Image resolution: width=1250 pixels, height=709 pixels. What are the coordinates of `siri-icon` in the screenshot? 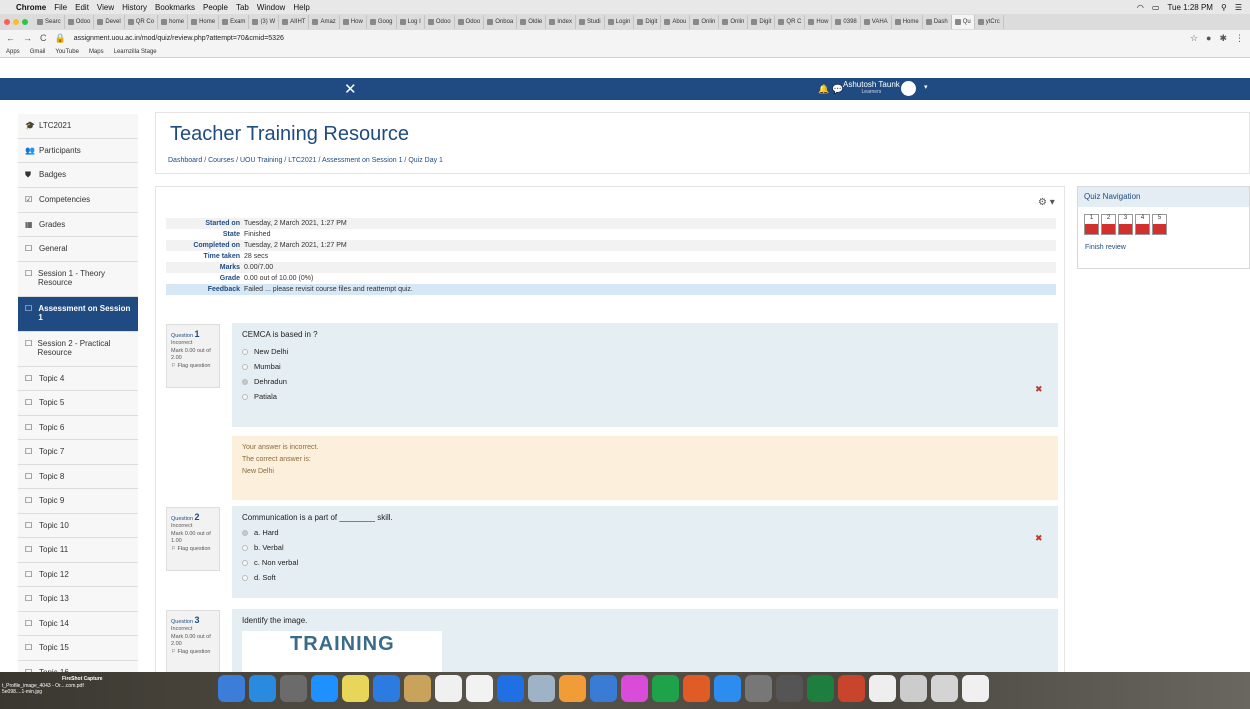 It's located at (262, 688).